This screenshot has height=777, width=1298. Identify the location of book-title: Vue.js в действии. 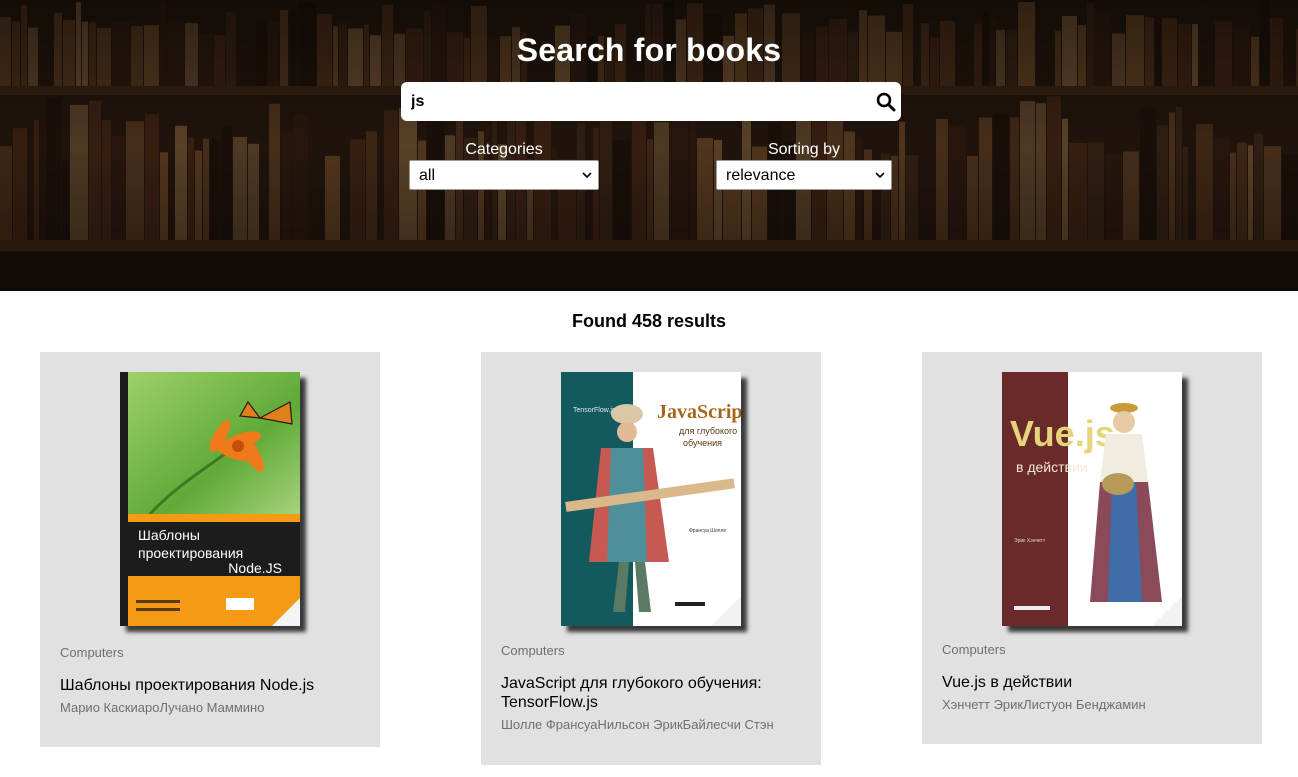
(1092, 682).